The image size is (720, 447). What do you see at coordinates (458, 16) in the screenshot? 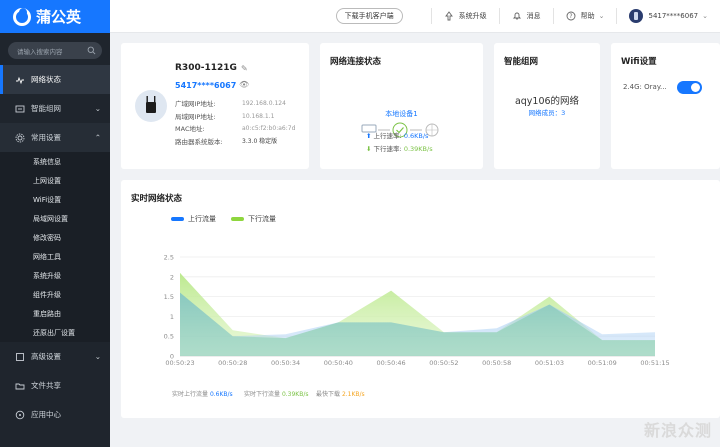
I see `system-upgrade-link: 系统升级` at bounding box center [458, 16].